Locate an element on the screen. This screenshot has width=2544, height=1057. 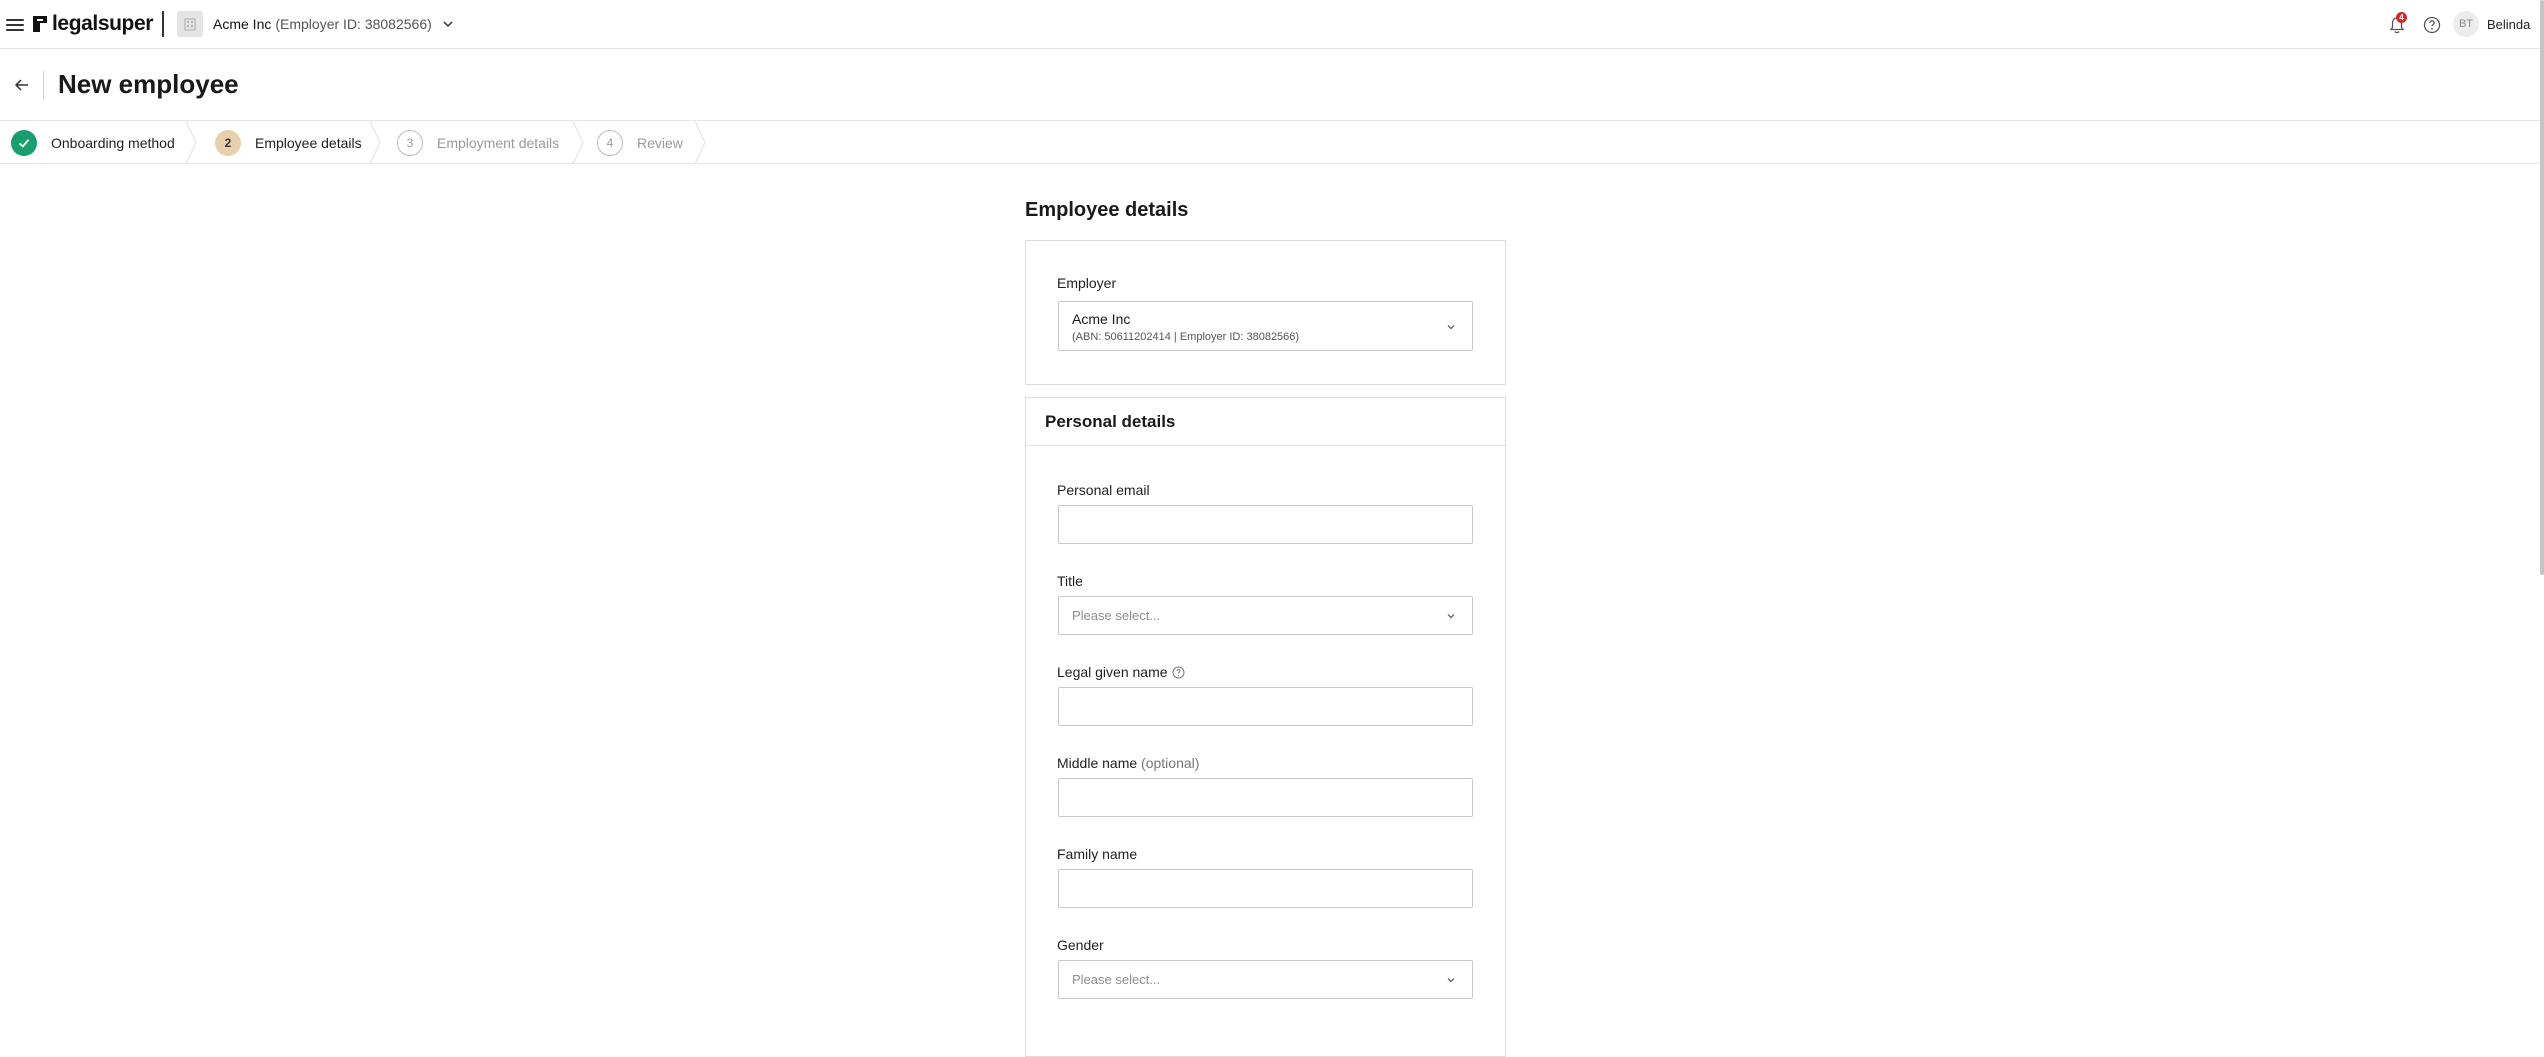
family-name-input is located at coordinates (1265, 888).